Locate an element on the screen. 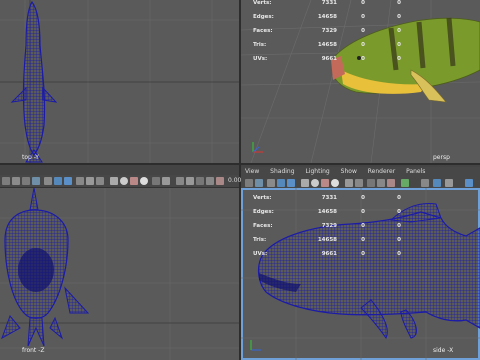  viewport-label-top: top -Y is located at coordinates (30, 157).